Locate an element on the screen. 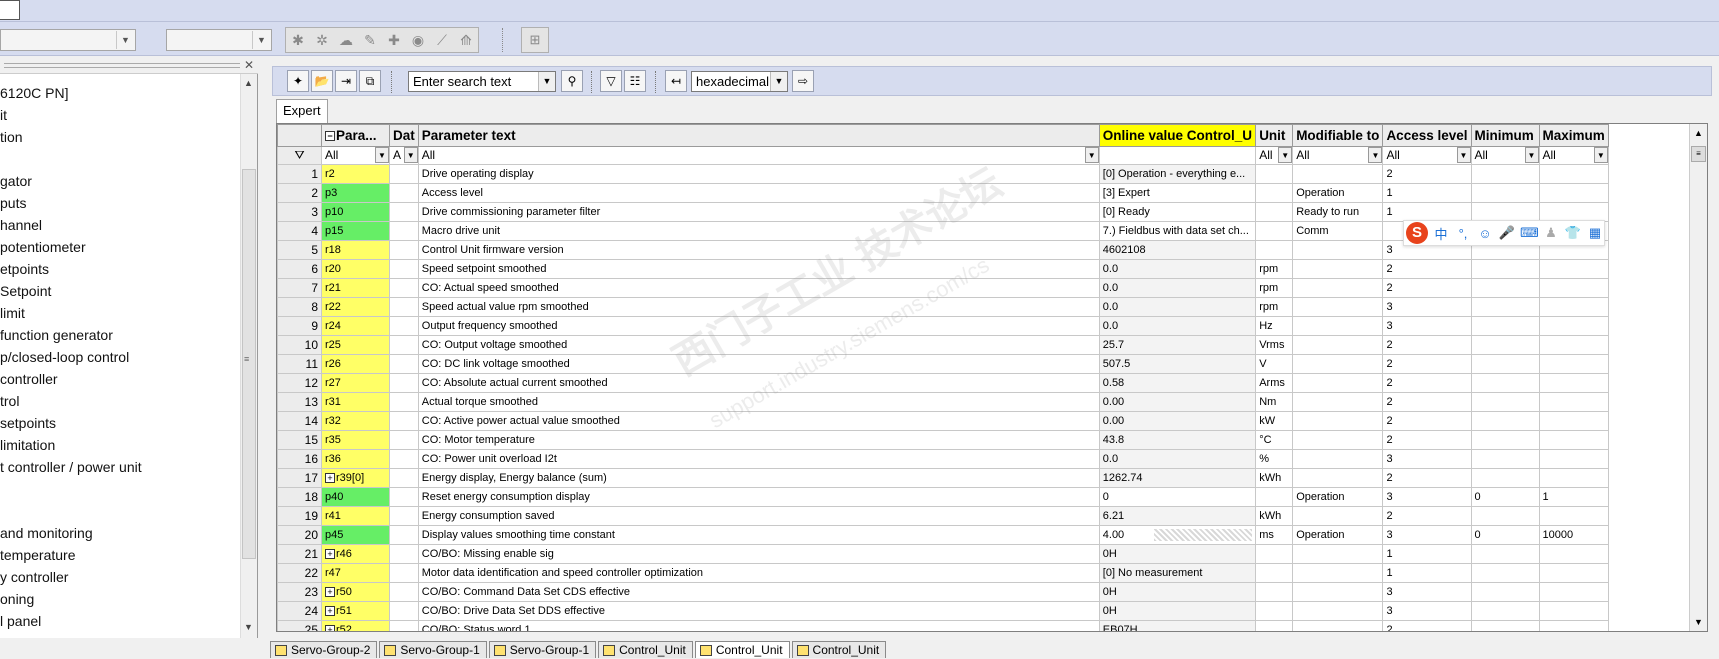  back-arrow-icon: ↤ is located at coordinates (676, 81).